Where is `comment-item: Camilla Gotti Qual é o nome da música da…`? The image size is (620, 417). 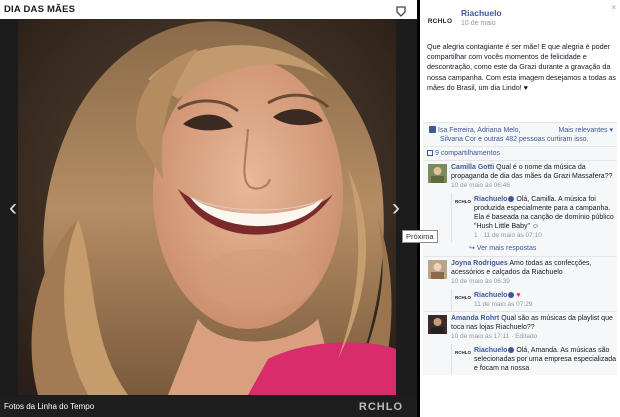
comment-item: Camilla Gotti Qual é o nome da música da… is located at coordinates (520, 208).